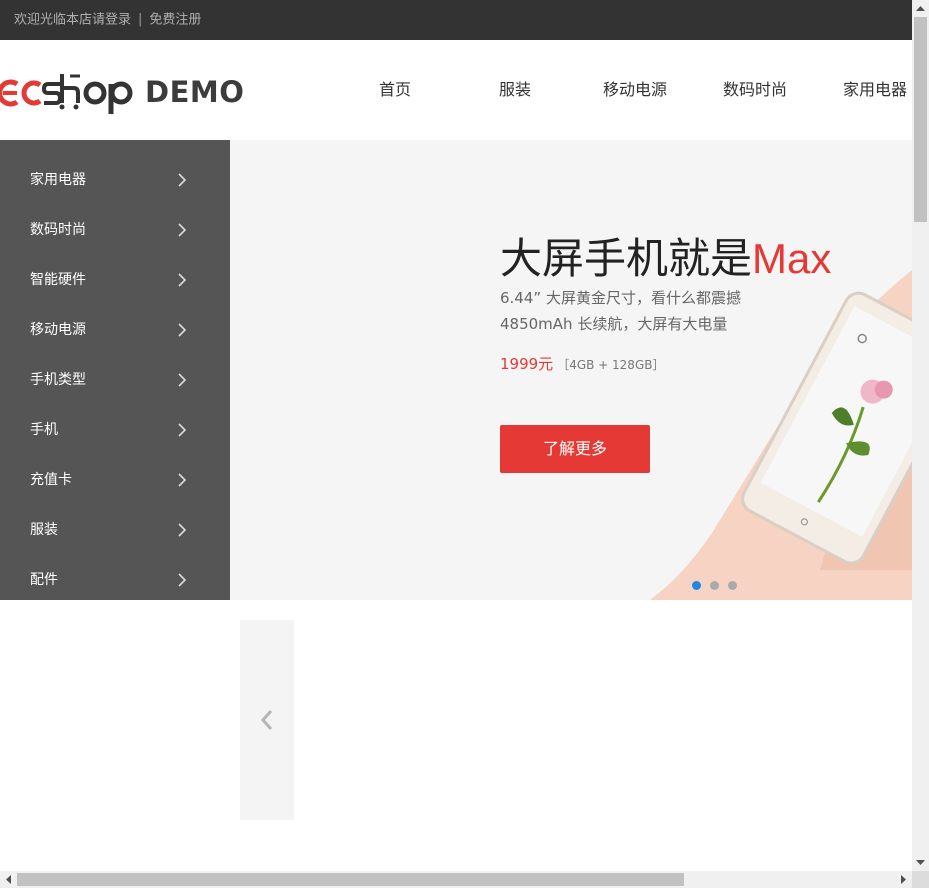 This screenshot has width=929, height=888. Describe the element at coordinates (44, 430) in the screenshot. I see `sidebar-item-label: 手机` at that location.